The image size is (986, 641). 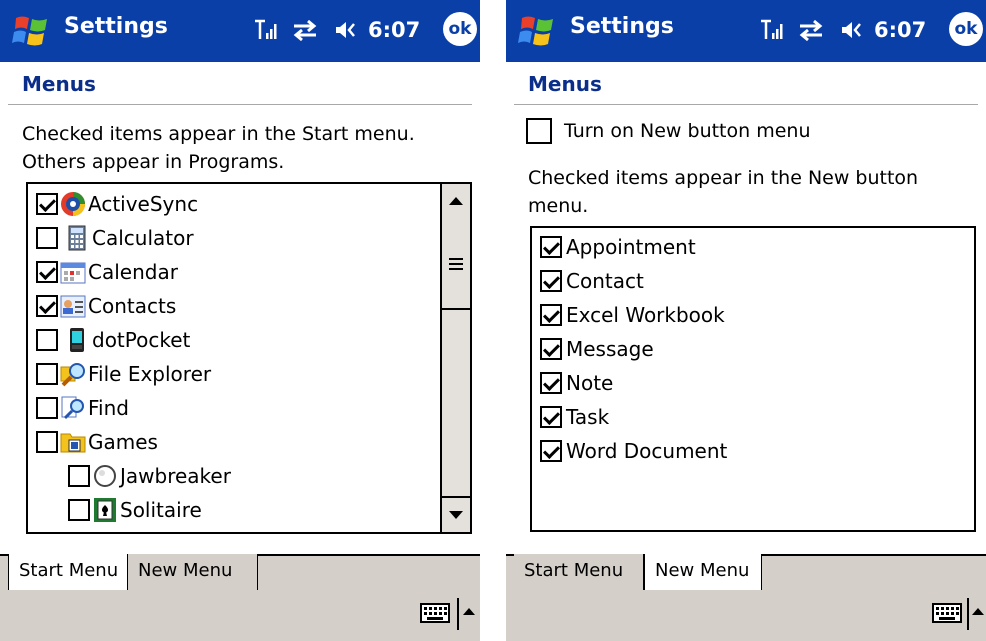 I want to click on item-label: Task, so click(x=588, y=417).